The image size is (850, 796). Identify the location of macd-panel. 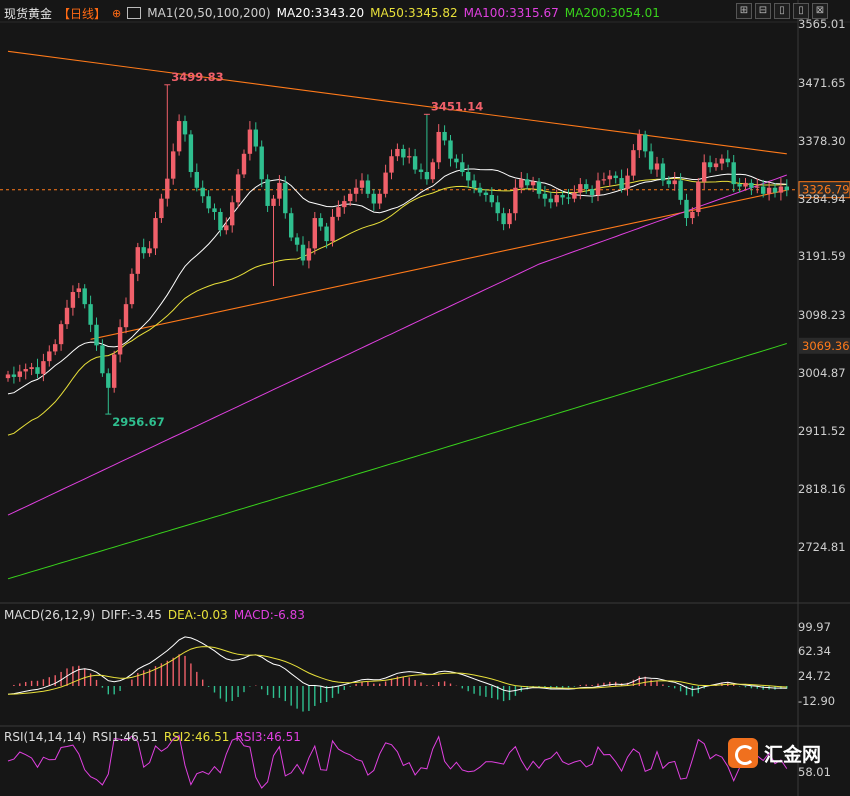
(397, 674).